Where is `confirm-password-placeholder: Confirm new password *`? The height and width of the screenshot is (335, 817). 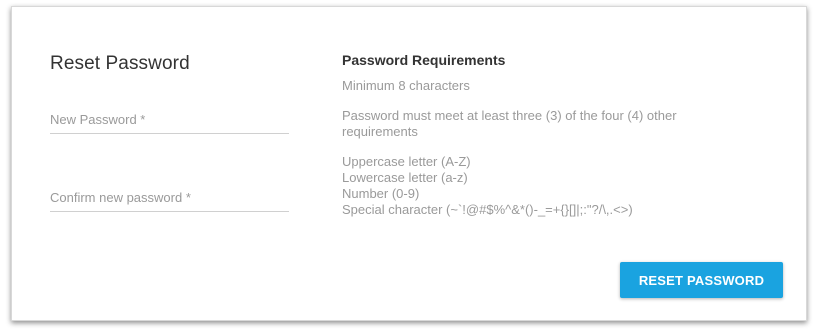
confirm-password-placeholder: Confirm new password * is located at coordinates (120, 197).